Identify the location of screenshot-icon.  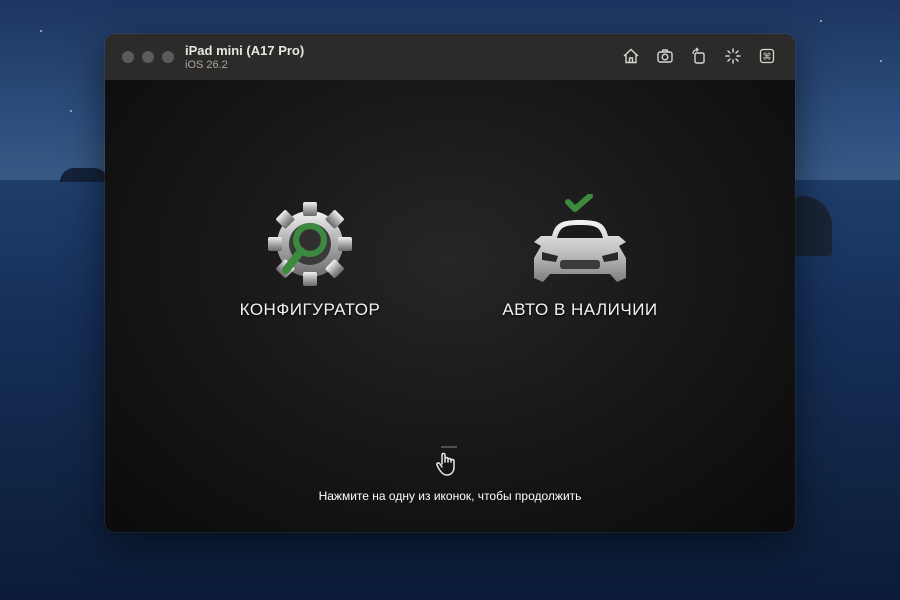
(665, 56).